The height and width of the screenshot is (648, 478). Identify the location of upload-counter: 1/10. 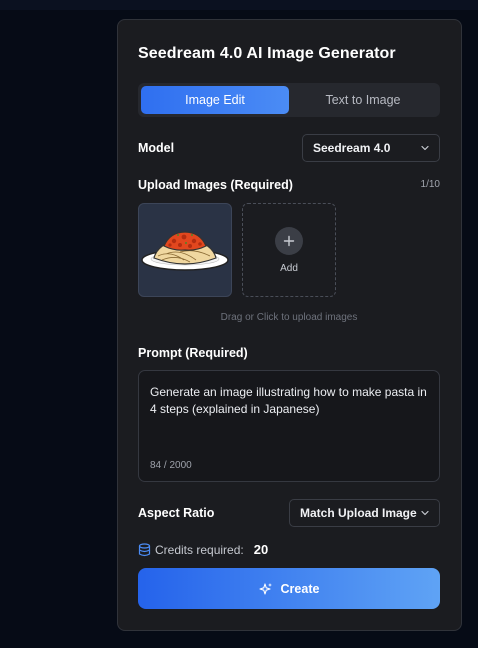
(430, 184).